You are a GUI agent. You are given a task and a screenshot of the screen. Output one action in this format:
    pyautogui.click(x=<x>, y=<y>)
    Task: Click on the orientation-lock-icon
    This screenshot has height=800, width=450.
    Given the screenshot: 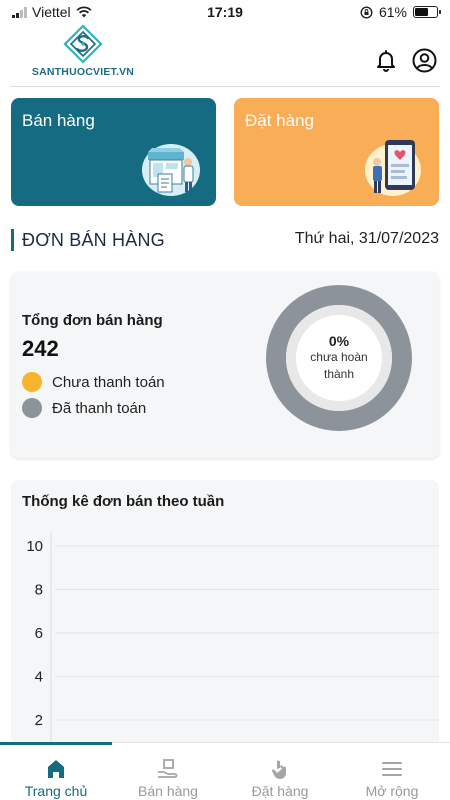 What is the action you would take?
    pyautogui.click(x=366, y=12)
    